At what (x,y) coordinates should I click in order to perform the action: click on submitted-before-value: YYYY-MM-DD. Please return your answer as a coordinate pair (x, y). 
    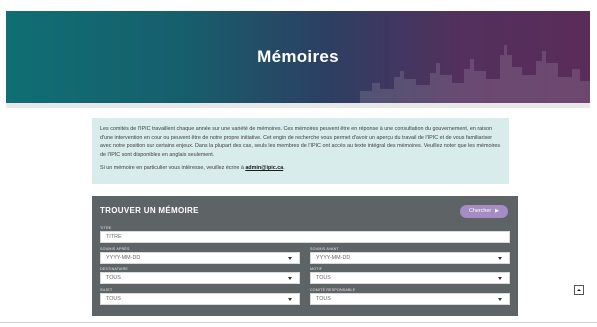
    Looking at the image, I should click on (333, 258).